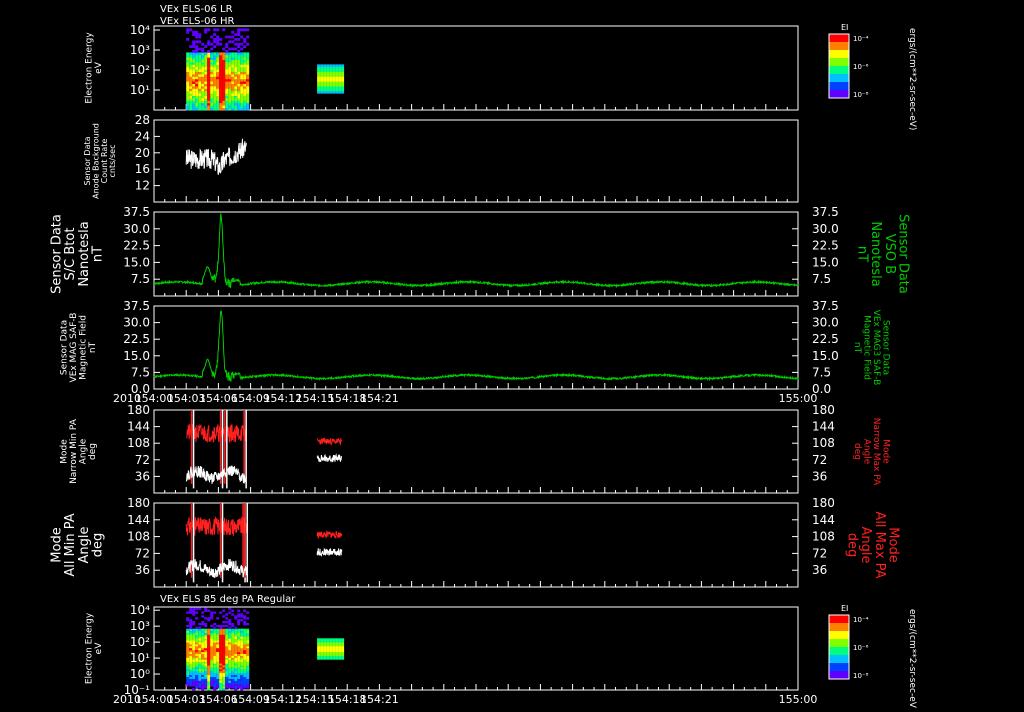  What do you see at coordinates (825, 356) in the screenshot?
I see `y-tick-label-right: 15.0` at bounding box center [825, 356].